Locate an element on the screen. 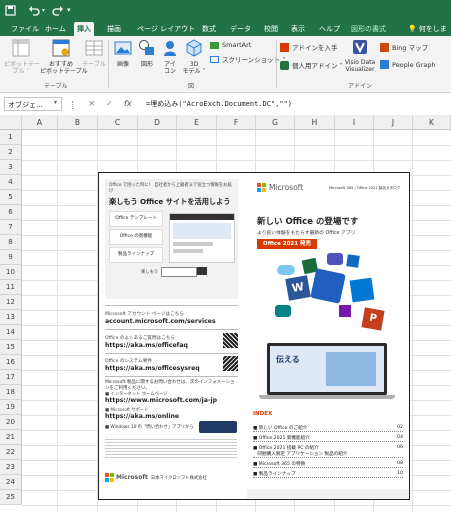 The width and height of the screenshot is (451, 512). formula-bar-grip is located at coordinates (73, 105).